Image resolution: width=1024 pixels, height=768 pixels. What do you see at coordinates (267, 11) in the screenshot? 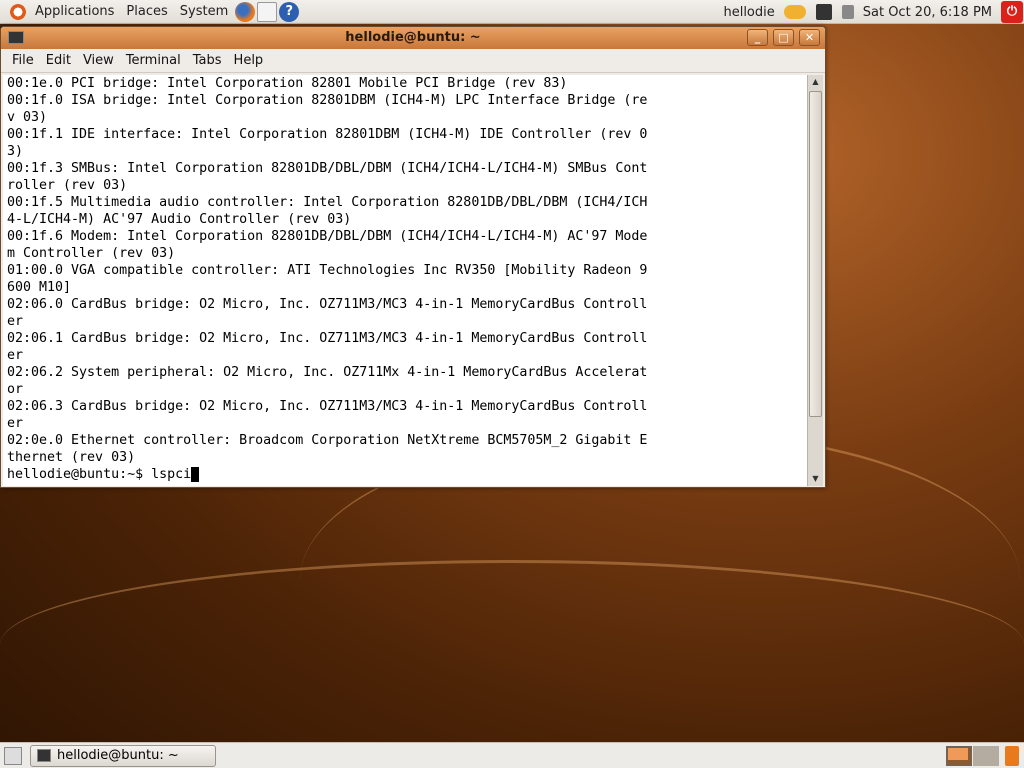
I see `mail-icon` at bounding box center [267, 11].